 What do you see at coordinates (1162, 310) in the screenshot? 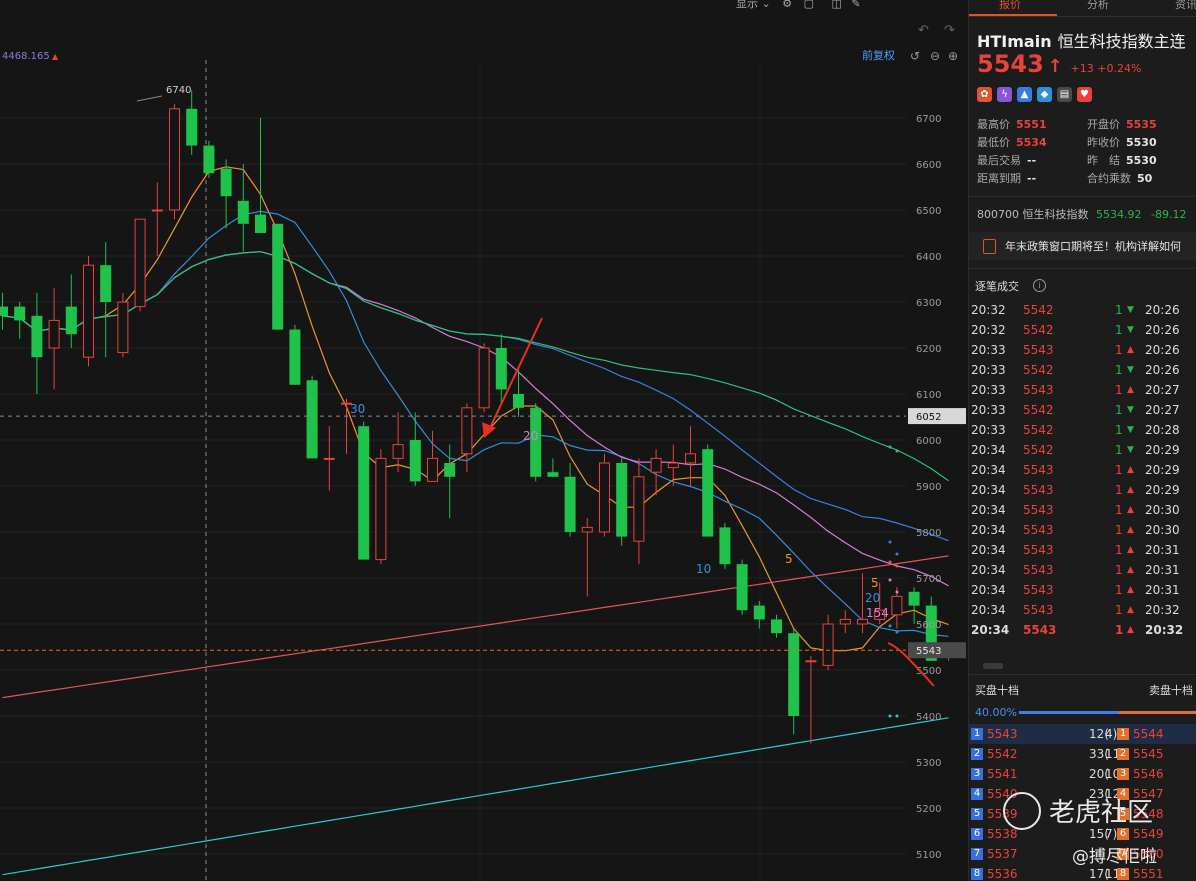
I see `tick-timestamp: 20:26` at bounding box center [1162, 310].